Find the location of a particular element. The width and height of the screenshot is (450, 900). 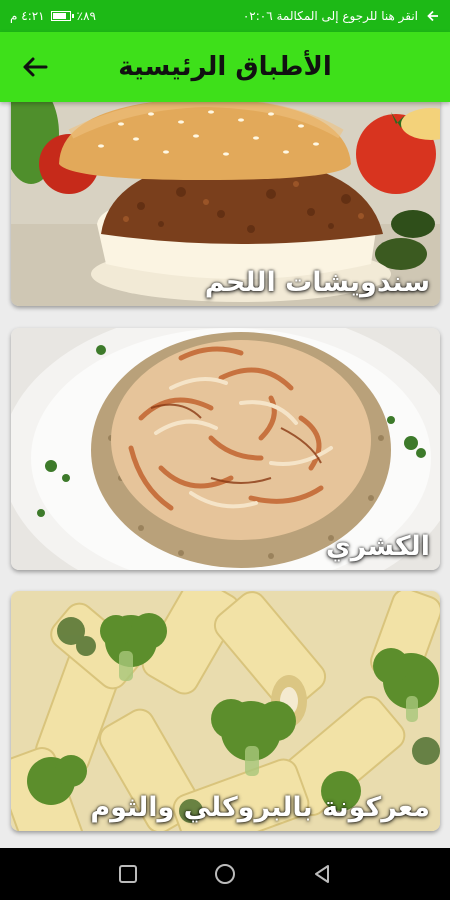

status-left: ٤:٢١ م ٪٨٩ is located at coordinates (53, 16).